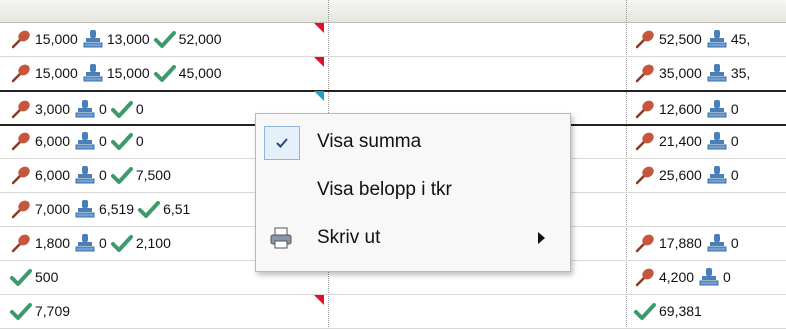 This screenshot has height=329, width=786. I want to click on grid-cell: 7,709, so click(42, 311).